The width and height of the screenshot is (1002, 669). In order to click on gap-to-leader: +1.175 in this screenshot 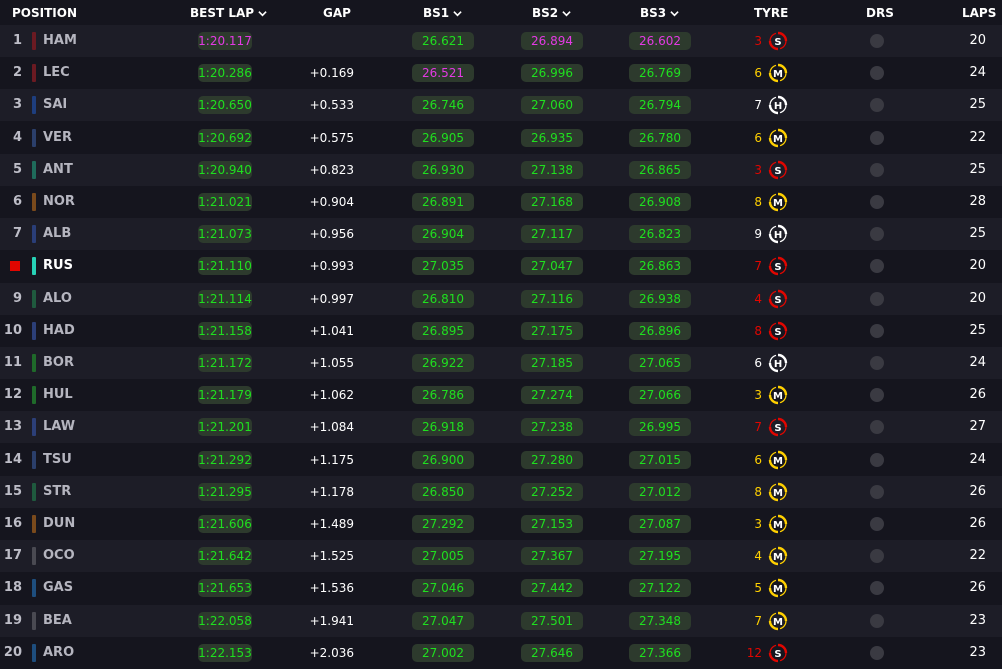, I will do `click(331, 459)`.